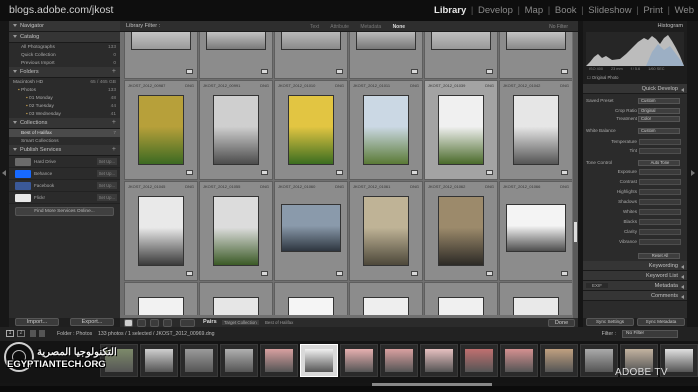  What do you see at coordinates (461, 55) in the screenshot?
I see `grid-cell: JKOST_2012_00984DNG` at bounding box center [461, 55].